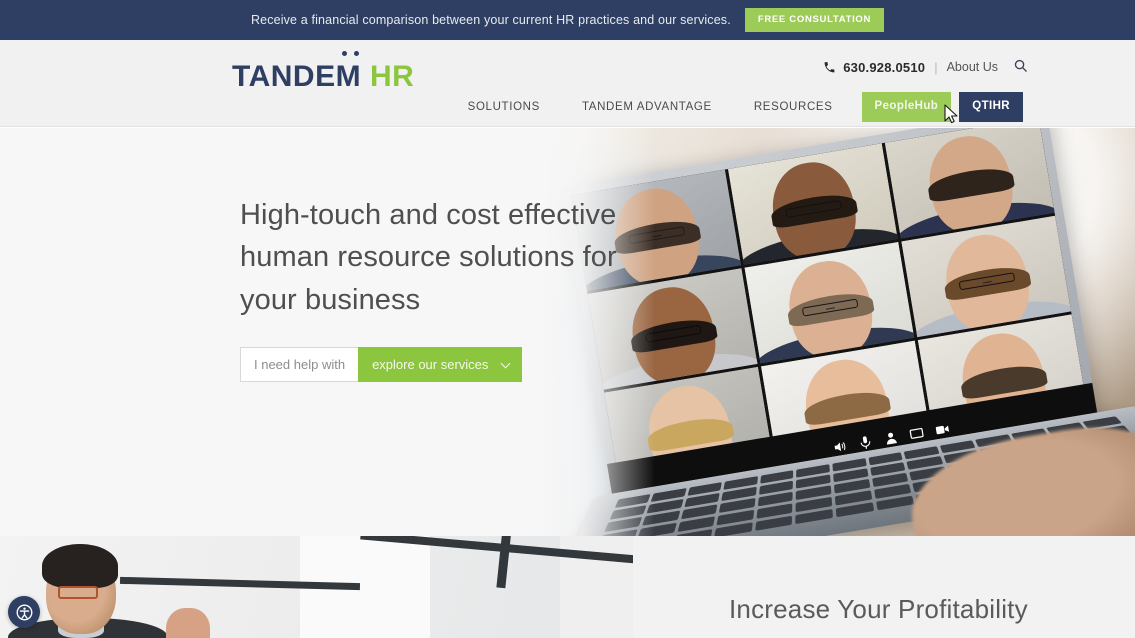 The image size is (1135, 638). What do you see at coordinates (647, 107) in the screenshot?
I see `nav-item-tandem-advantage: TANDEM ADVANTAGE` at bounding box center [647, 107].